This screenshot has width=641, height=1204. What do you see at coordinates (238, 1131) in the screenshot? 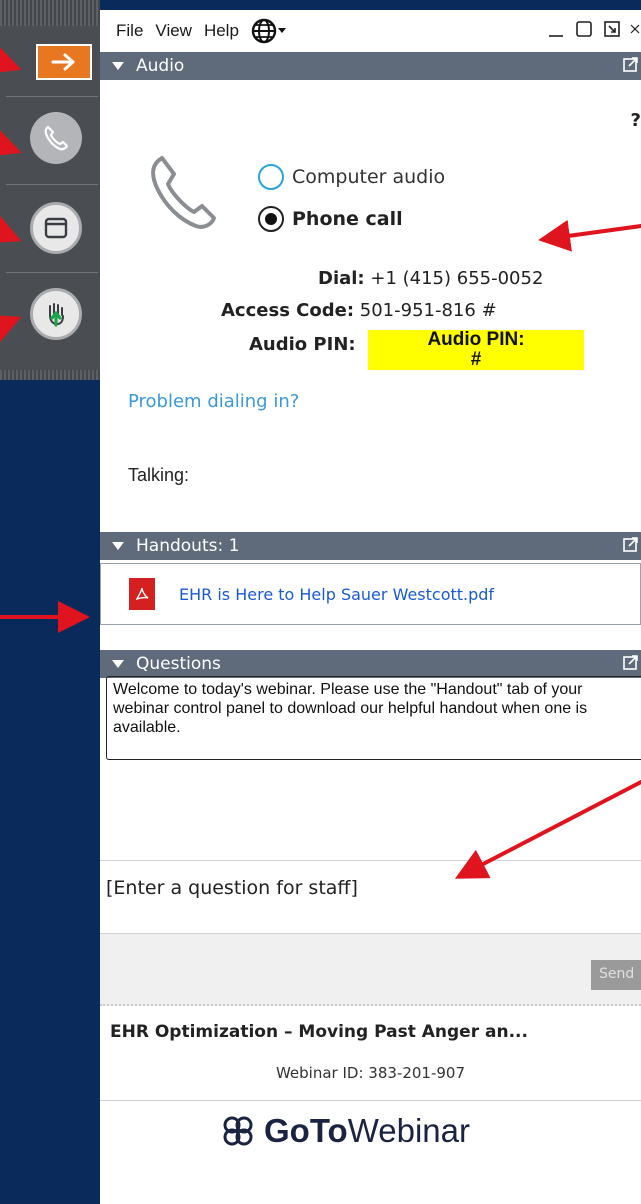
I see `gotowebinar-logo-icon` at bounding box center [238, 1131].